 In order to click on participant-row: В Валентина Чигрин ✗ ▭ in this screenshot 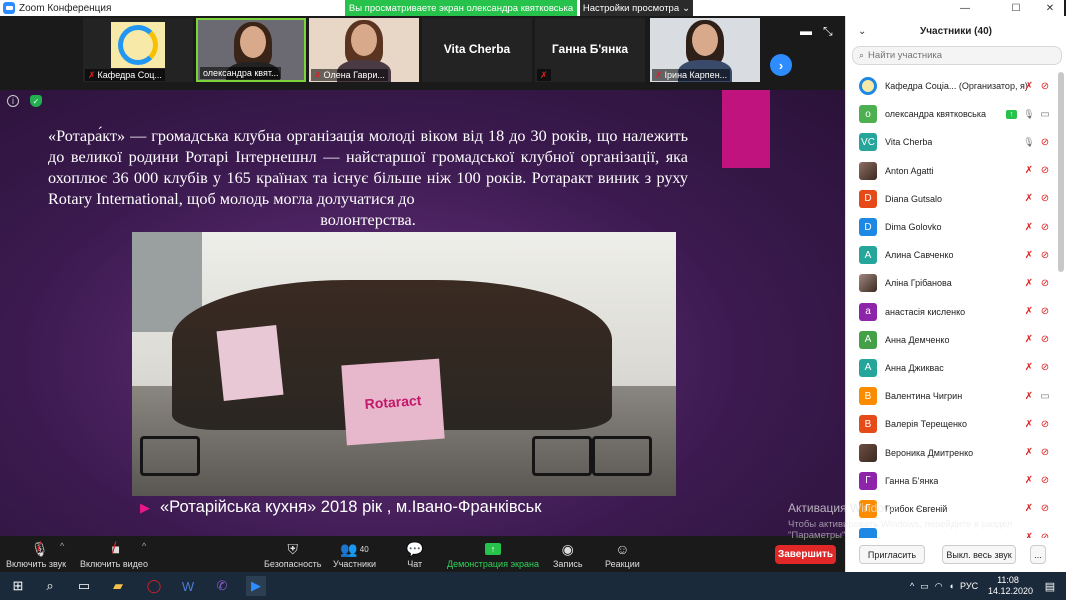, I will do `click(956, 396)`.